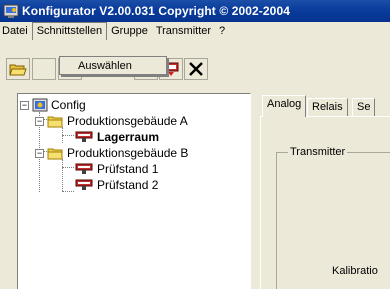  Describe the element at coordinates (284, 106) in the screenshot. I see `tab-analog: Analog` at that location.